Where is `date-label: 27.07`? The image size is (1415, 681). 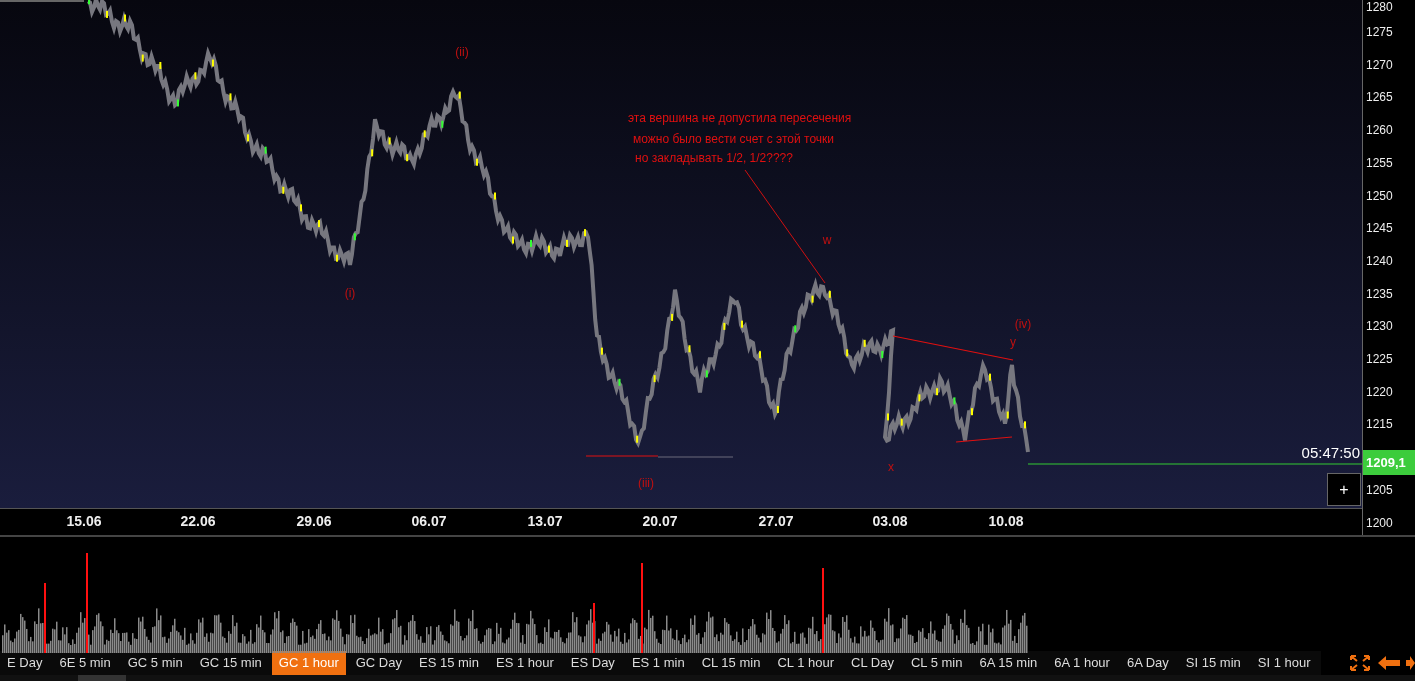 date-label: 27.07 is located at coordinates (776, 521).